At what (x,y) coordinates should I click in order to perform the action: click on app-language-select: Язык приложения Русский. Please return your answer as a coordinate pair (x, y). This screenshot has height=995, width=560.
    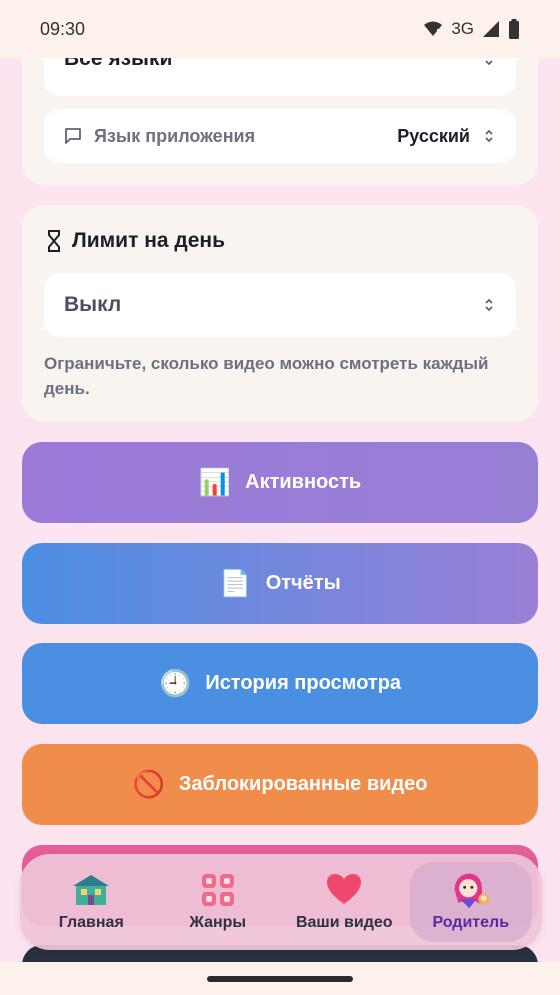
    Looking at the image, I should click on (280, 136).